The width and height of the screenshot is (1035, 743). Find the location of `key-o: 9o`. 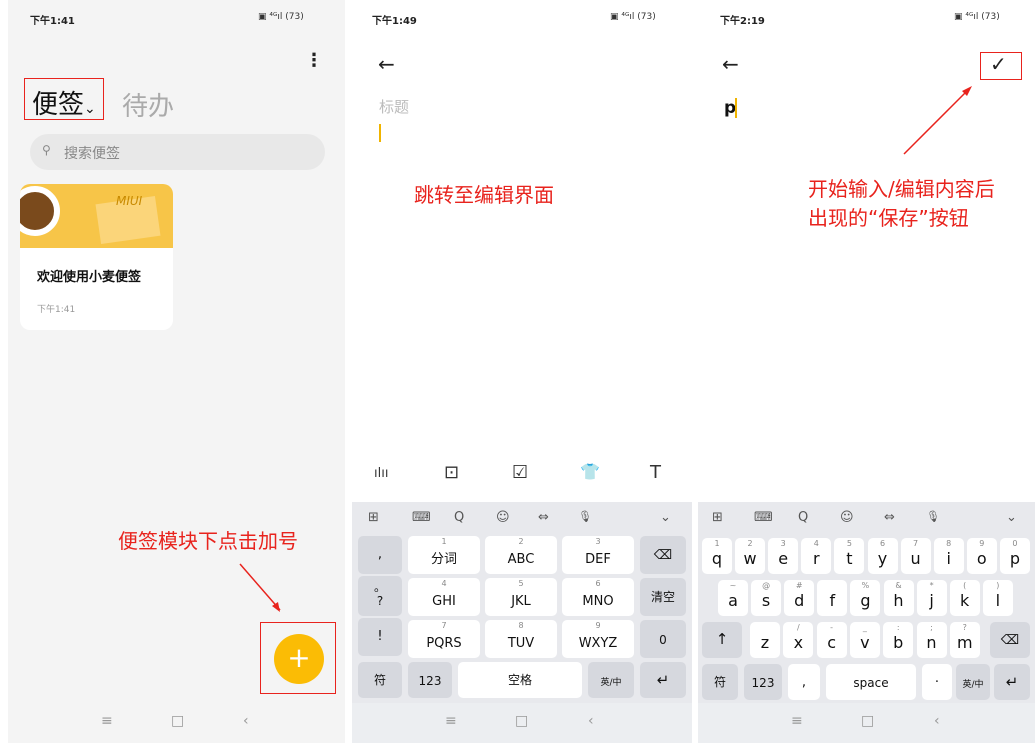

key-o: 9o is located at coordinates (981, 556).